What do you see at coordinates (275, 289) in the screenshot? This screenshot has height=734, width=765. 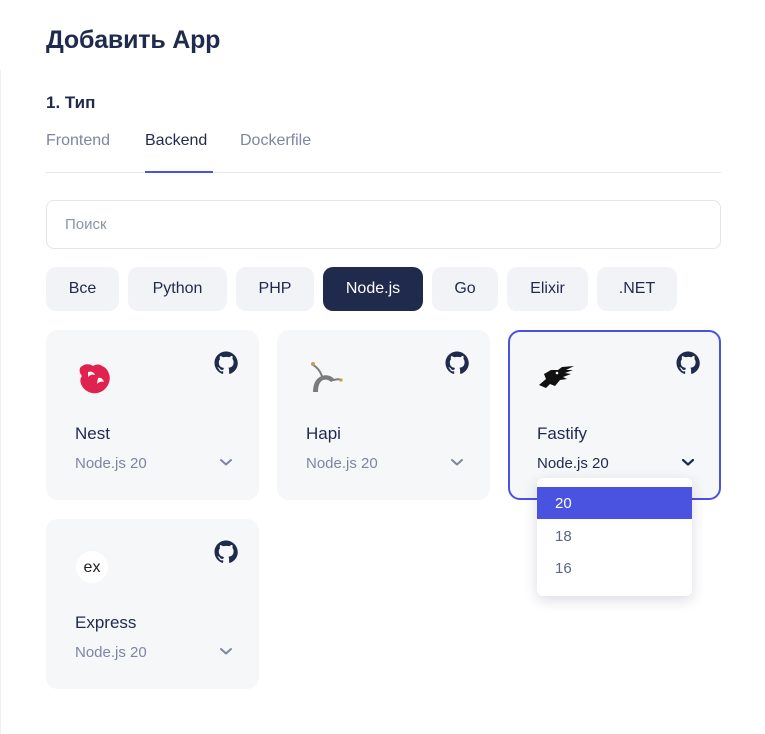 I see `filter-php: PHP` at bounding box center [275, 289].